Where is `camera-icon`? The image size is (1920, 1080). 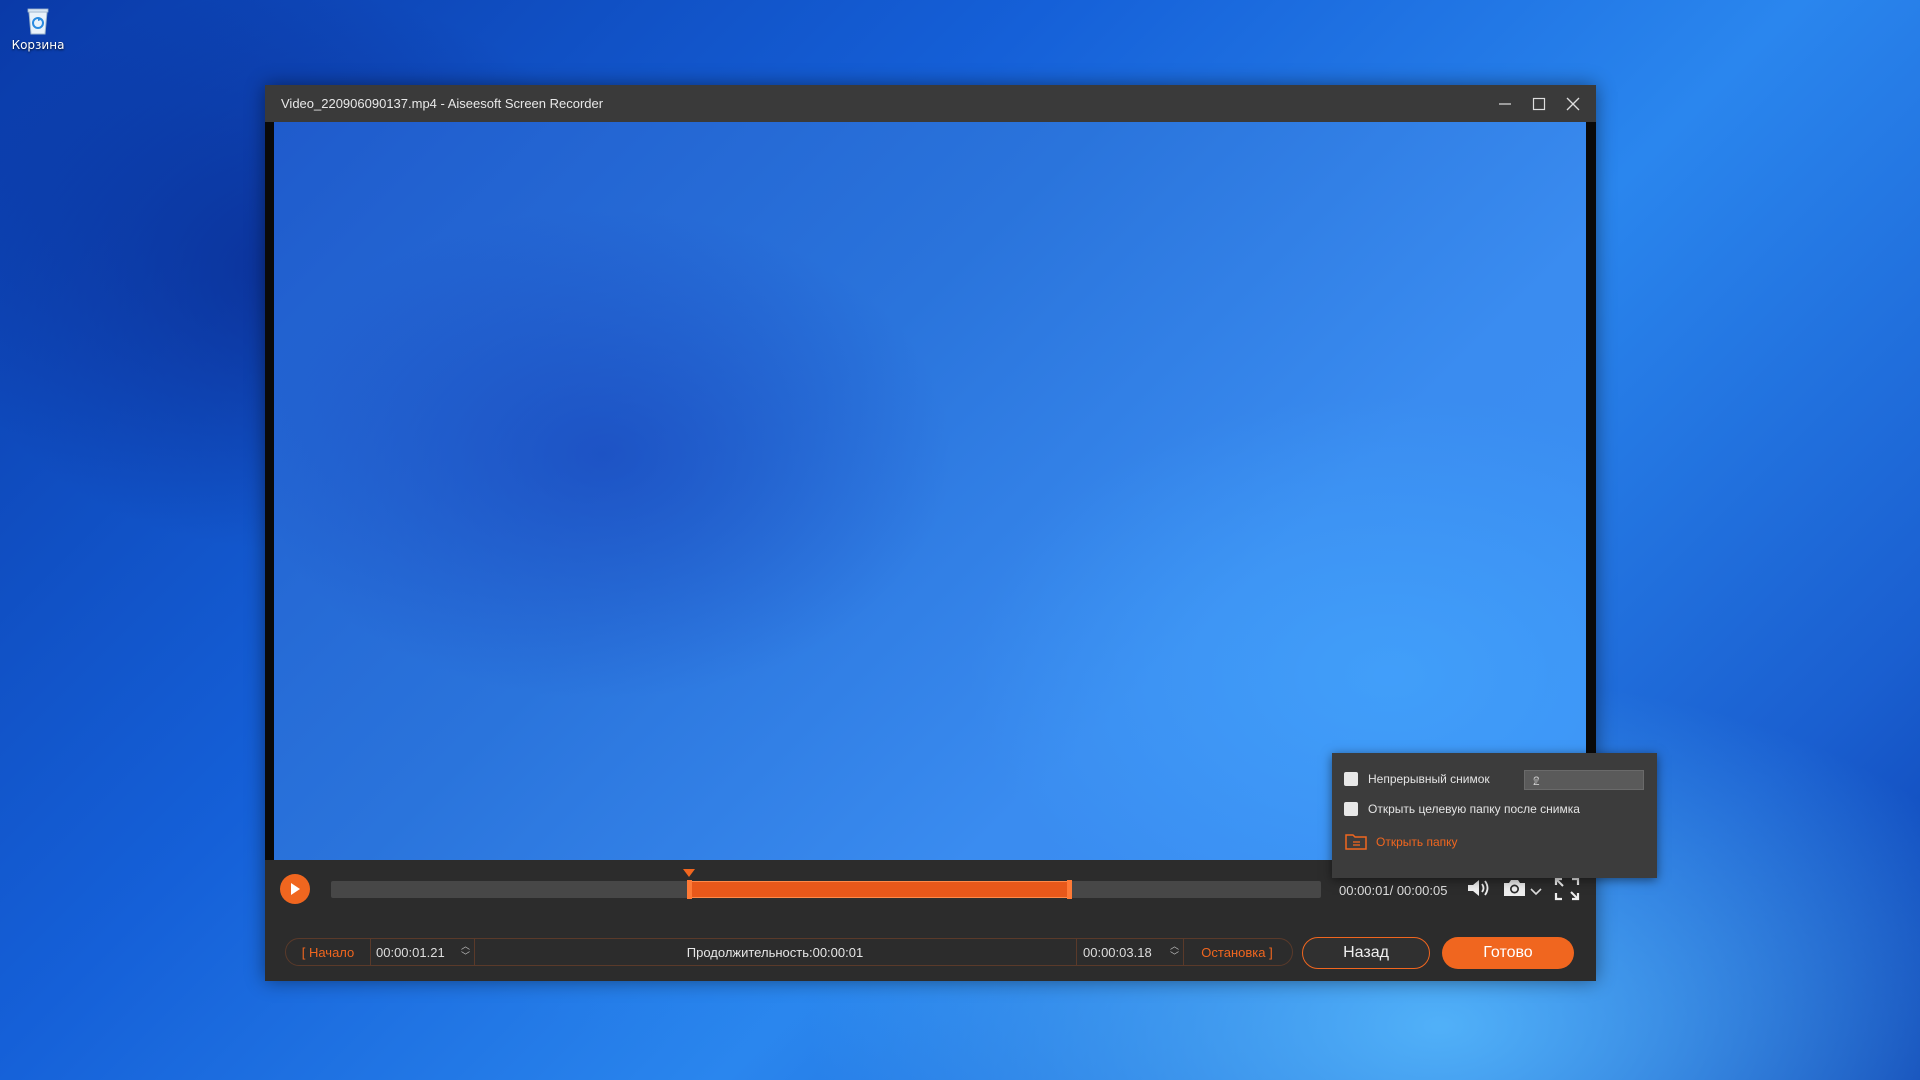 camera-icon is located at coordinates (1514, 888).